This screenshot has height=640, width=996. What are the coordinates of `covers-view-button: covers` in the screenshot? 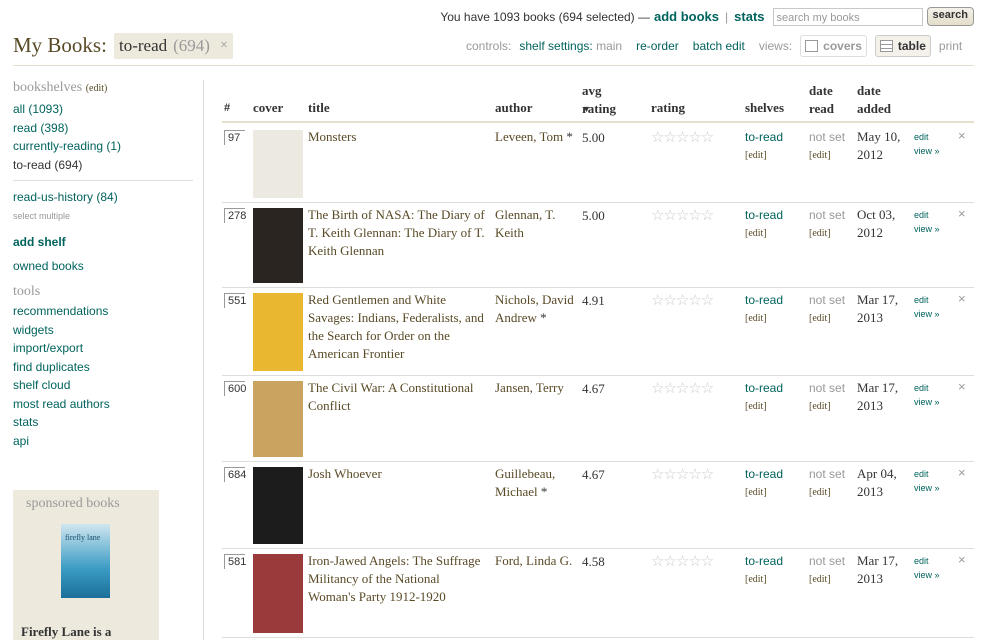 It's located at (833, 46).